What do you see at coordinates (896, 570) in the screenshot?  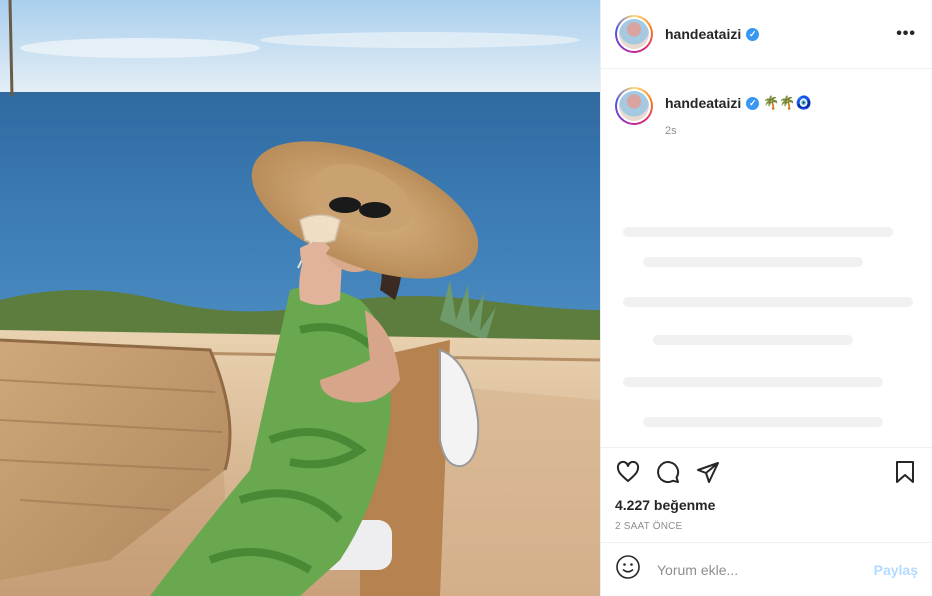 I see `share-comment-button: Paylaş` at bounding box center [896, 570].